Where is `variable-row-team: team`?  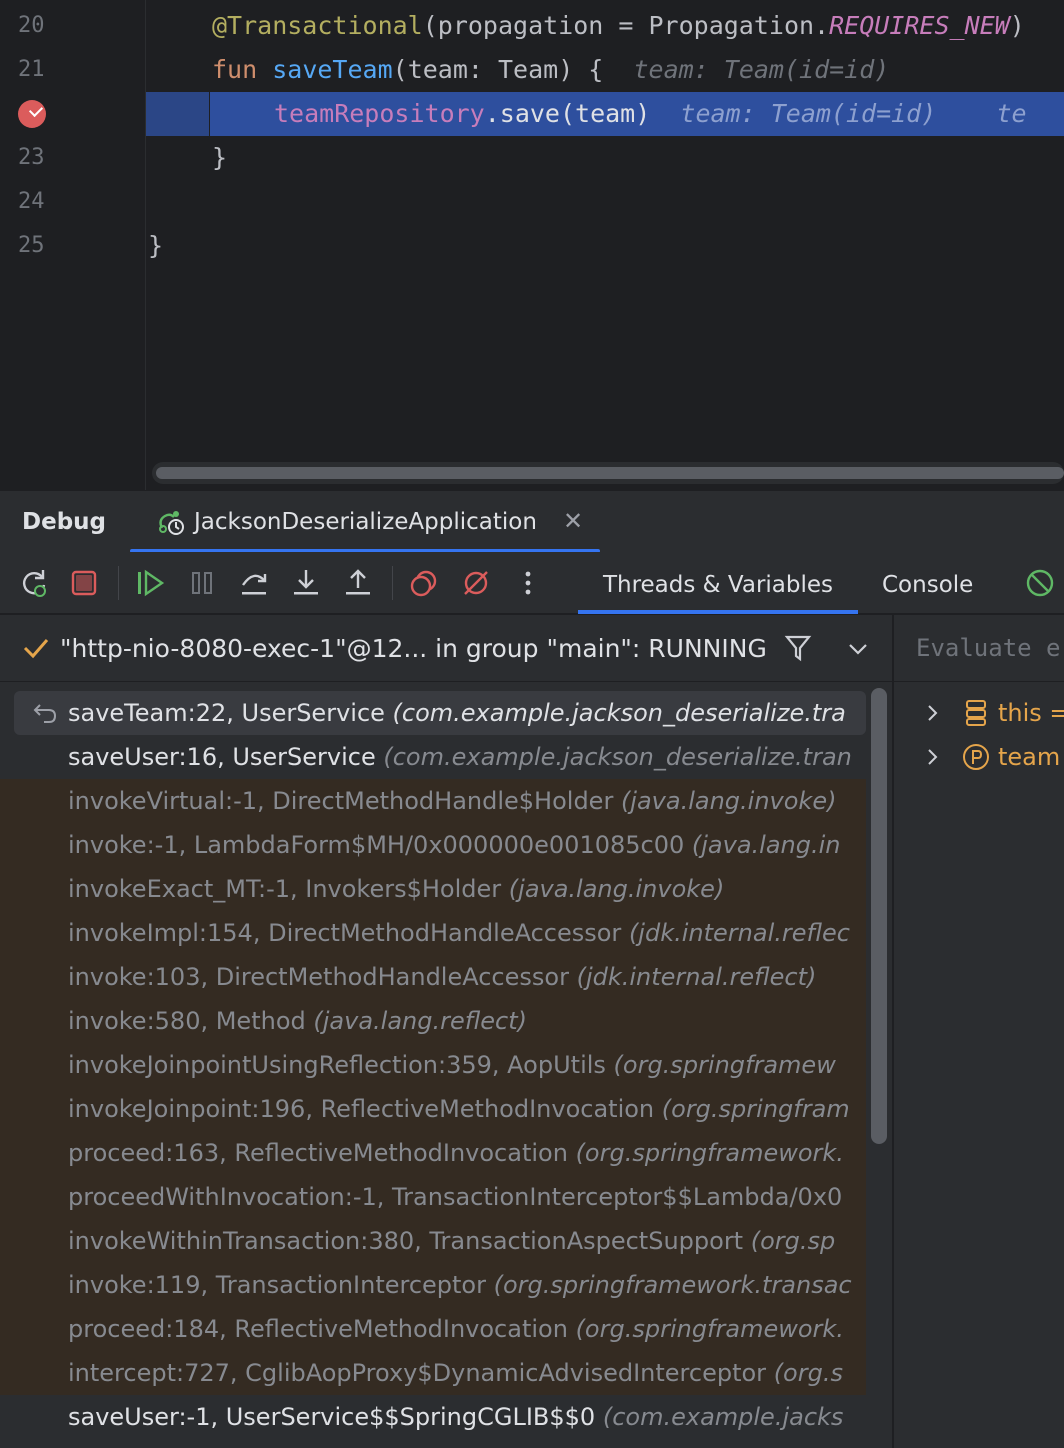
variable-row-team: team is located at coordinates (979, 757).